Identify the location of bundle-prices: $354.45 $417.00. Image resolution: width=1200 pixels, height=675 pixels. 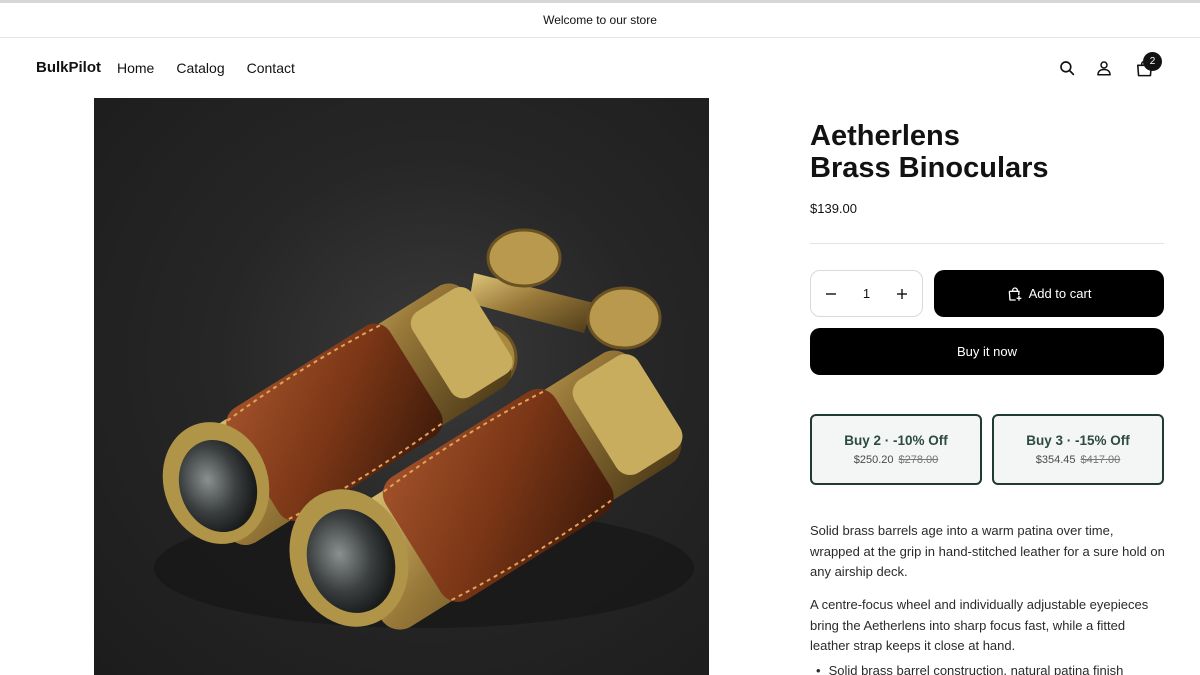
(1078, 460).